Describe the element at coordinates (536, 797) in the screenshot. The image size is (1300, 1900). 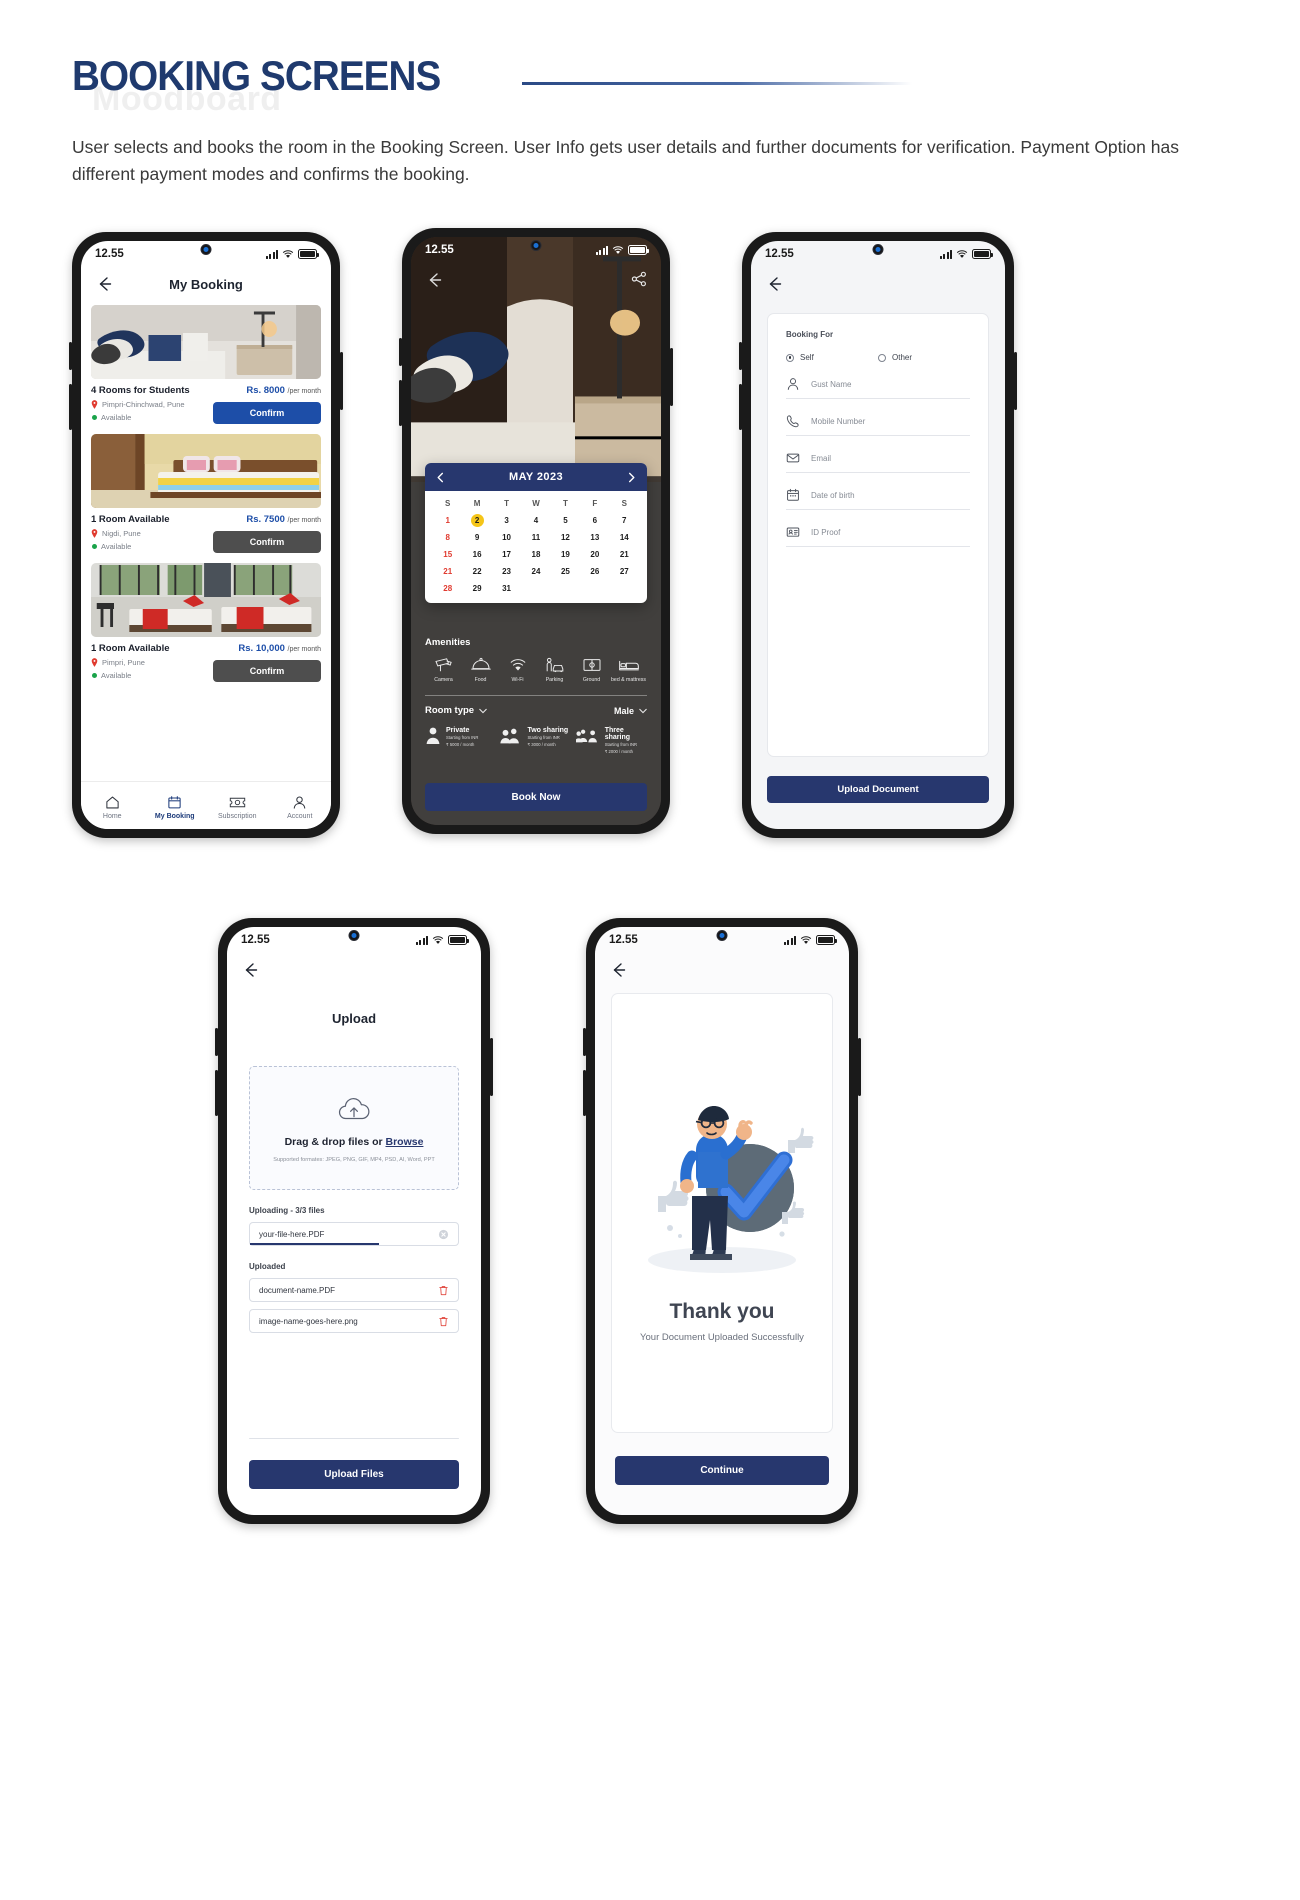
I see `book-now-button: Book Now` at that location.